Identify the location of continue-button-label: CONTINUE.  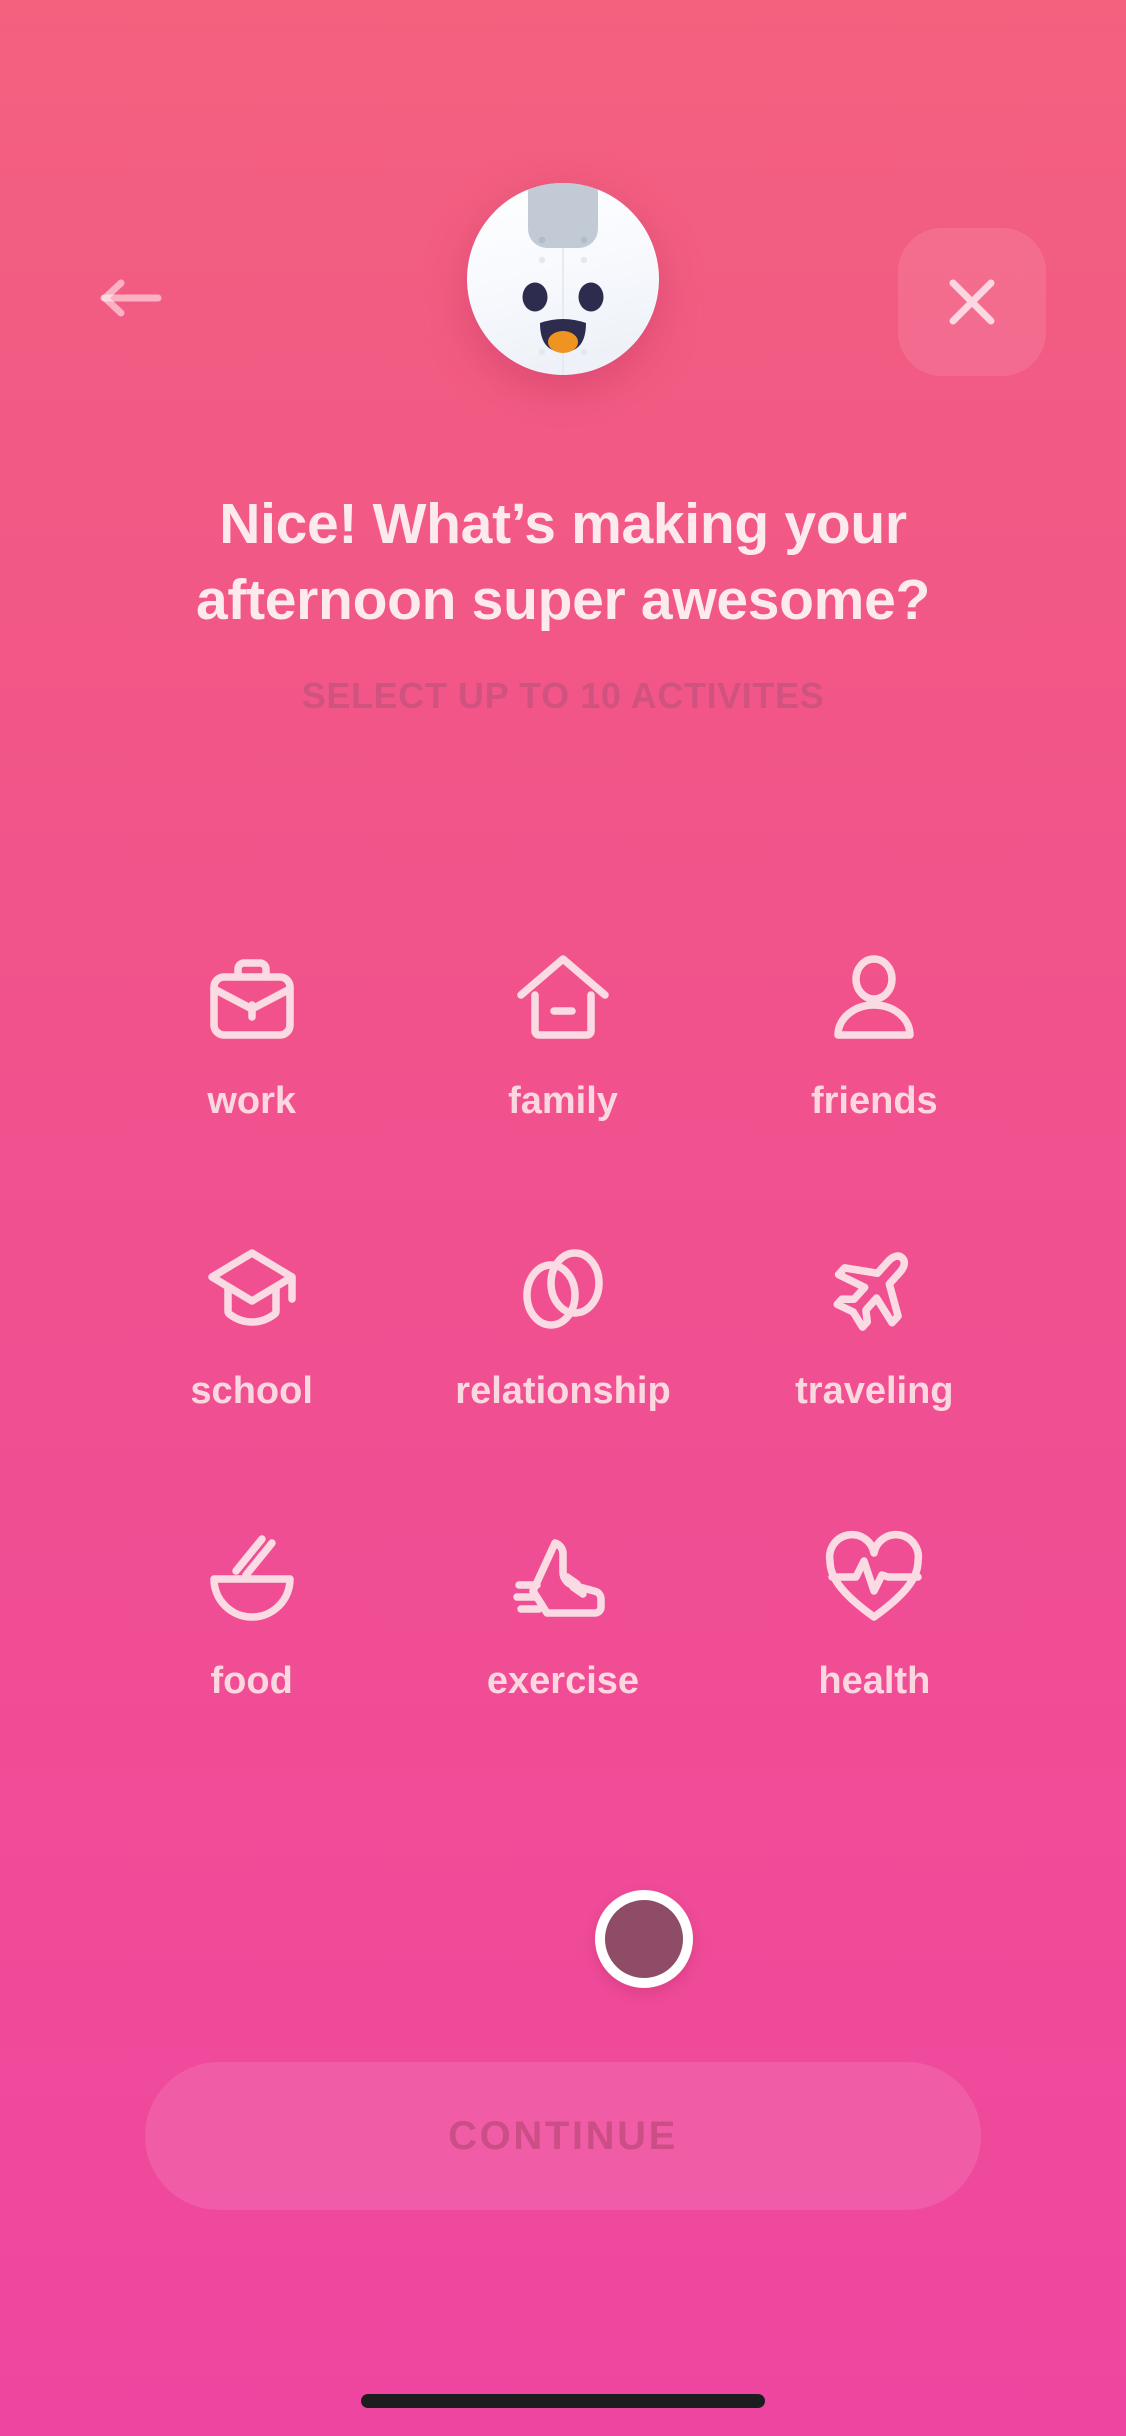
(563, 2135).